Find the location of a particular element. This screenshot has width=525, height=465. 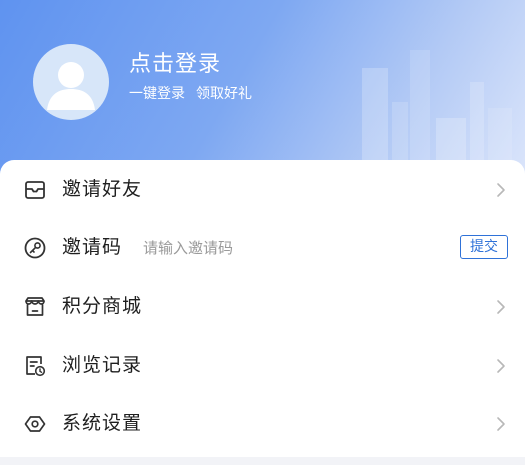

menu-item-label: 积分商城 is located at coordinates (102, 306).